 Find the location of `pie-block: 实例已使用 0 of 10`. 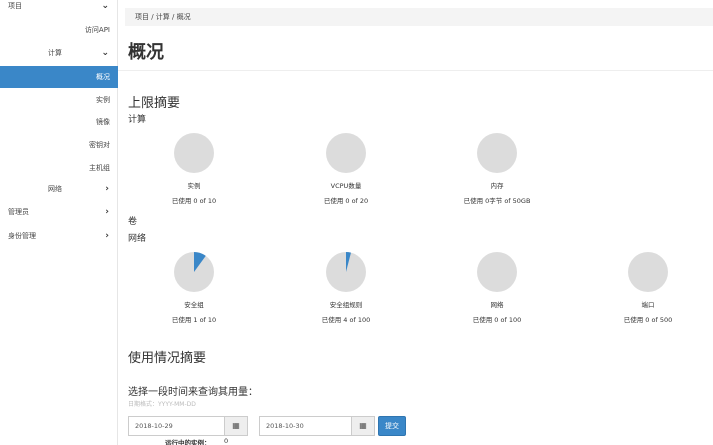

pie-block: 实例已使用 0 of 10 is located at coordinates (194, 168).